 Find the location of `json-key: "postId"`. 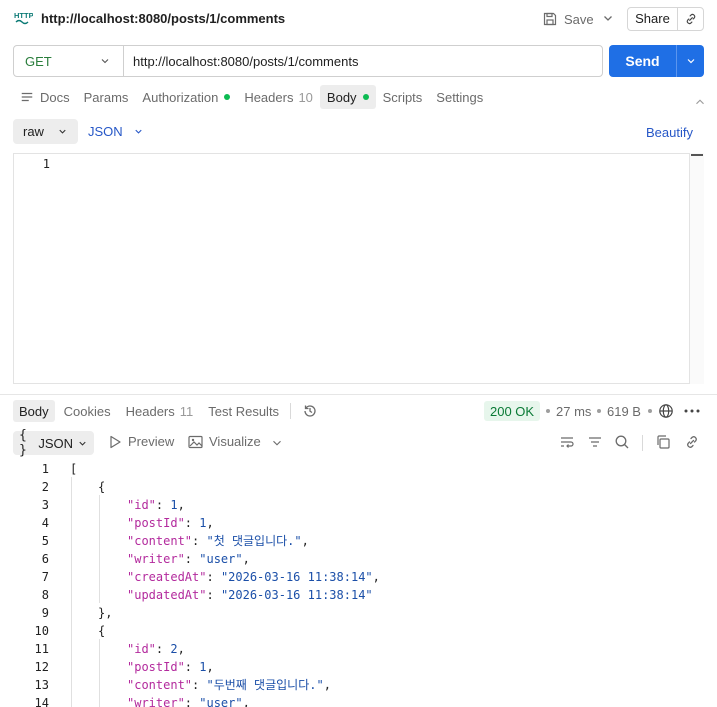

json-key: "postId" is located at coordinates (156, 667).